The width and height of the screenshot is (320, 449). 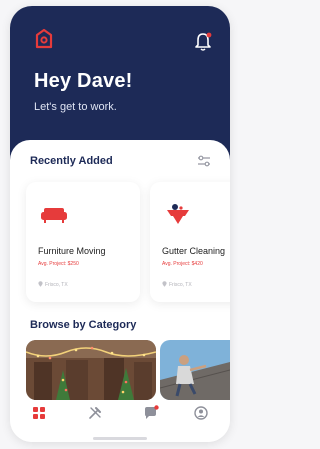 What do you see at coordinates (182, 264) in the screenshot?
I see `service-price: Avg. Project: $420` at bounding box center [182, 264].